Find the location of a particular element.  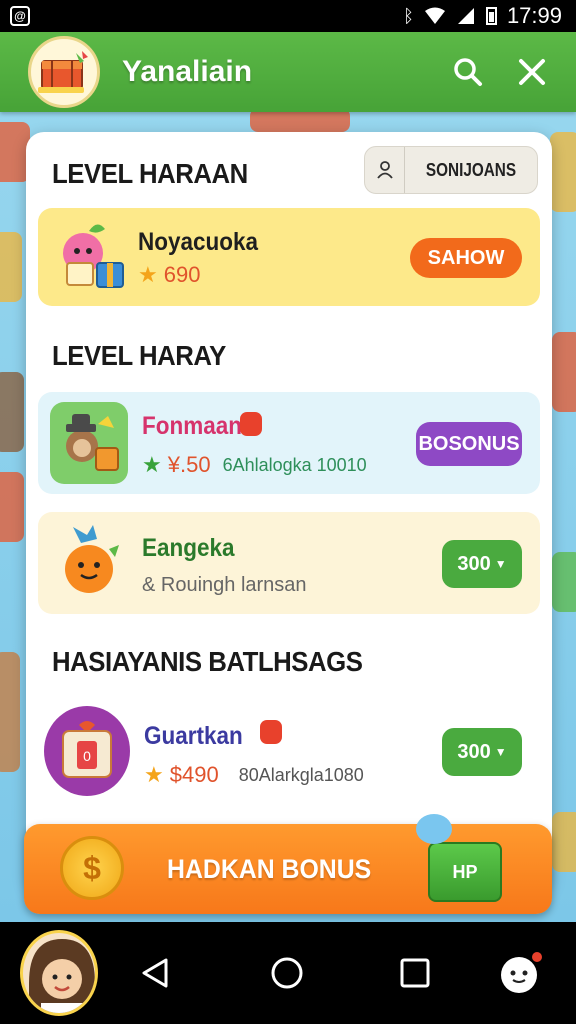

bonus-filter-button: SONIJOANS is located at coordinates (451, 170).